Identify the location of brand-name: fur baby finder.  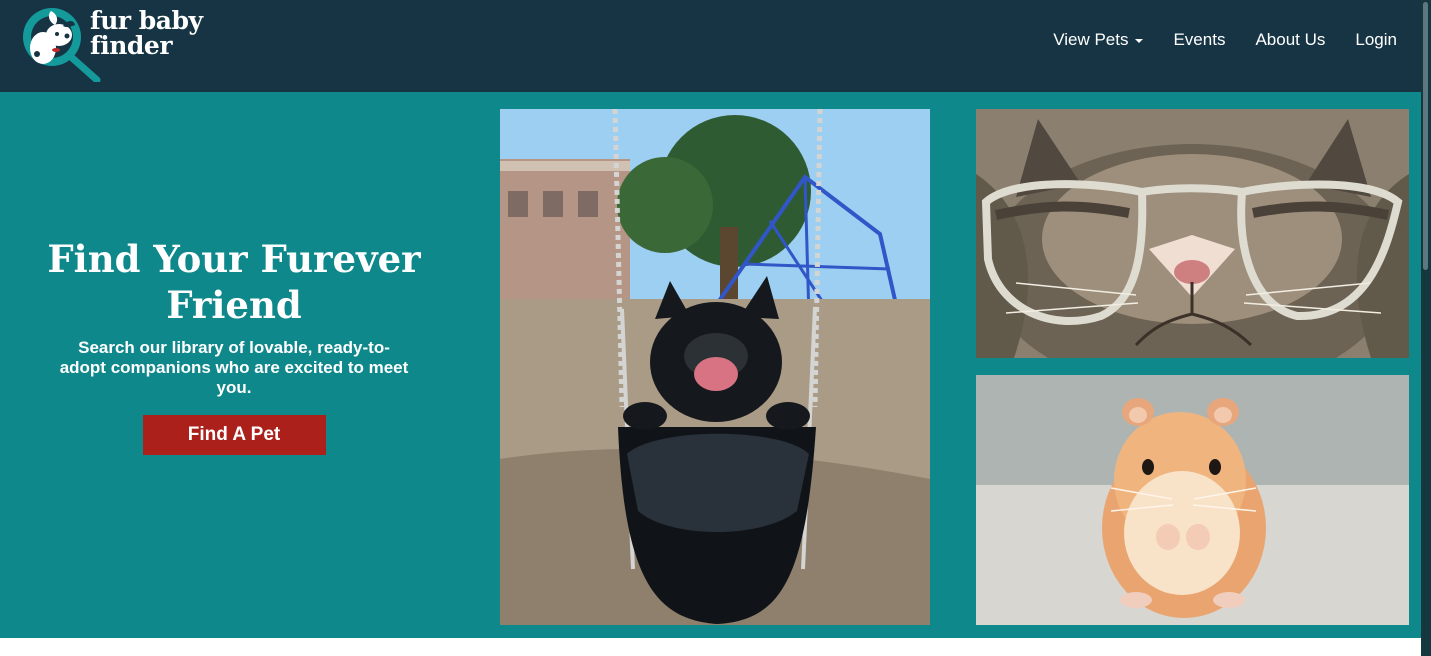
(146, 33).